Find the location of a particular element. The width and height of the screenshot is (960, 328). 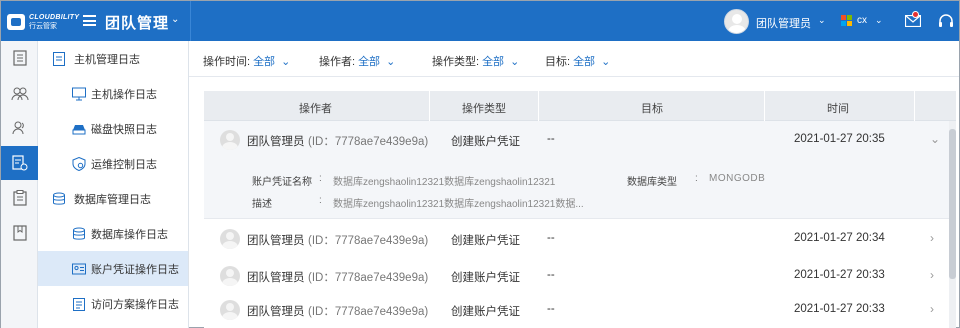

submenu-credential-operation-log: 账户凭证操作日志 is located at coordinates (113, 268).